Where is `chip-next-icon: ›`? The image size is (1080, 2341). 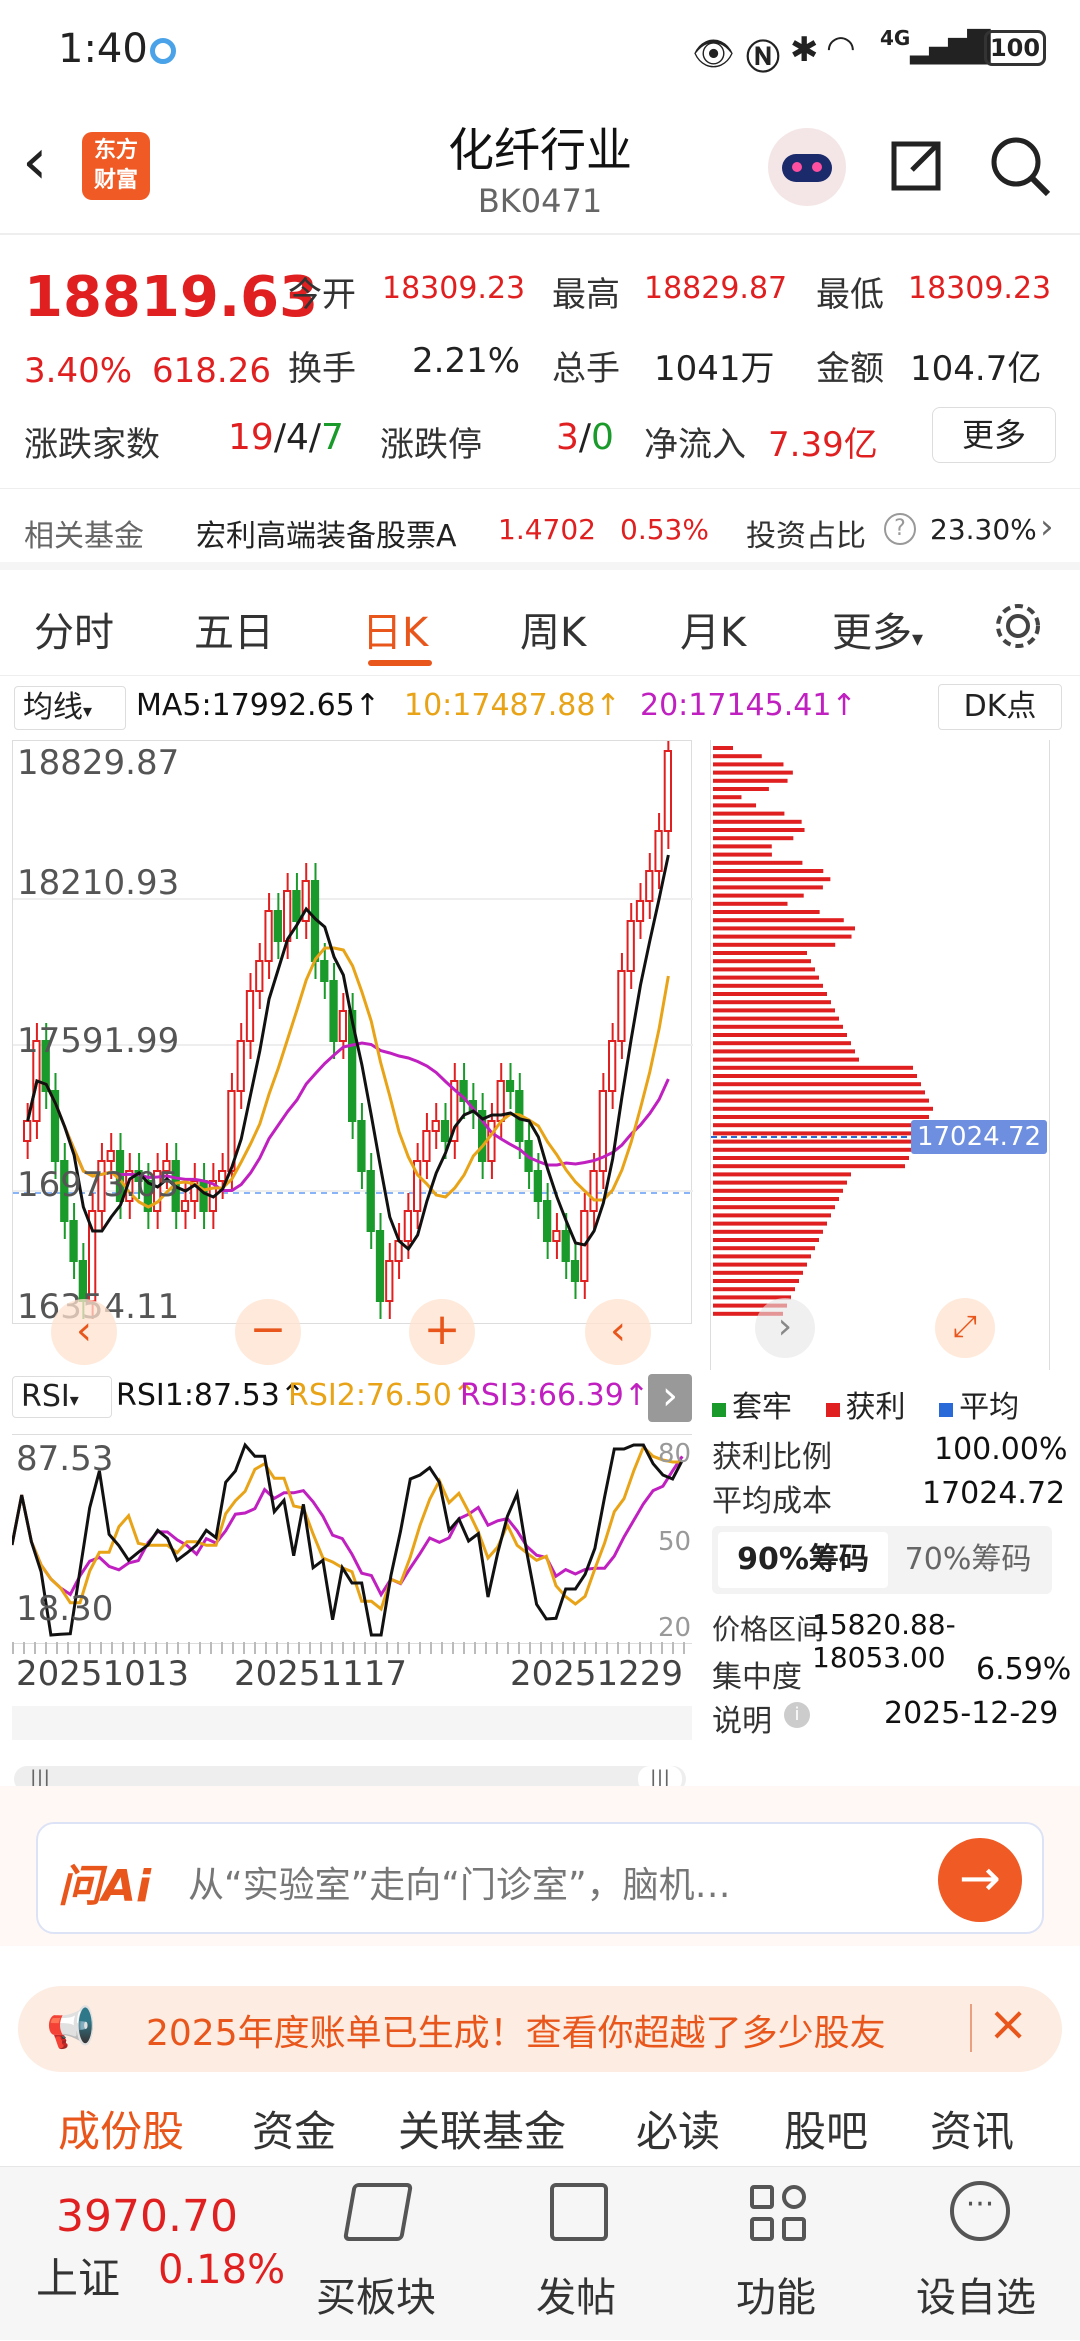
chip-next-icon: › is located at coordinates (785, 1328).